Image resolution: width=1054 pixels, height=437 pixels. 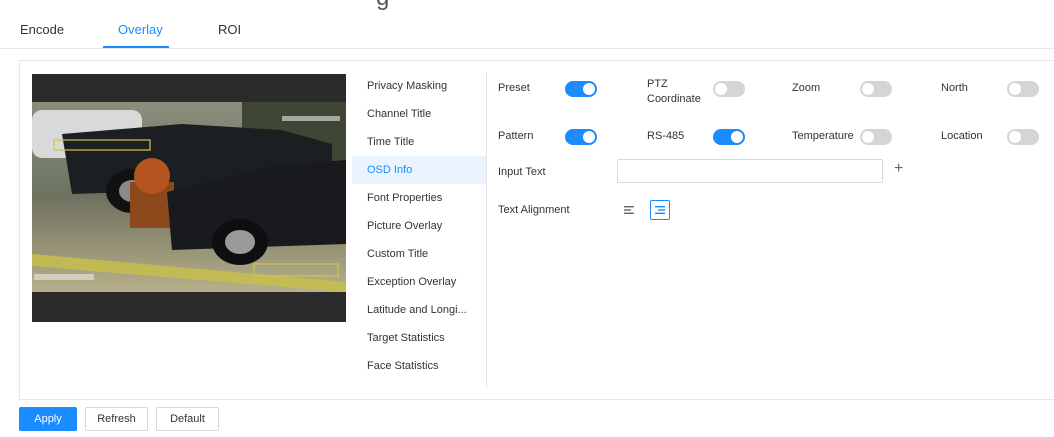 What do you see at coordinates (48, 419) in the screenshot?
I see `apply-button: Apply` at bounding box center [48, 419].